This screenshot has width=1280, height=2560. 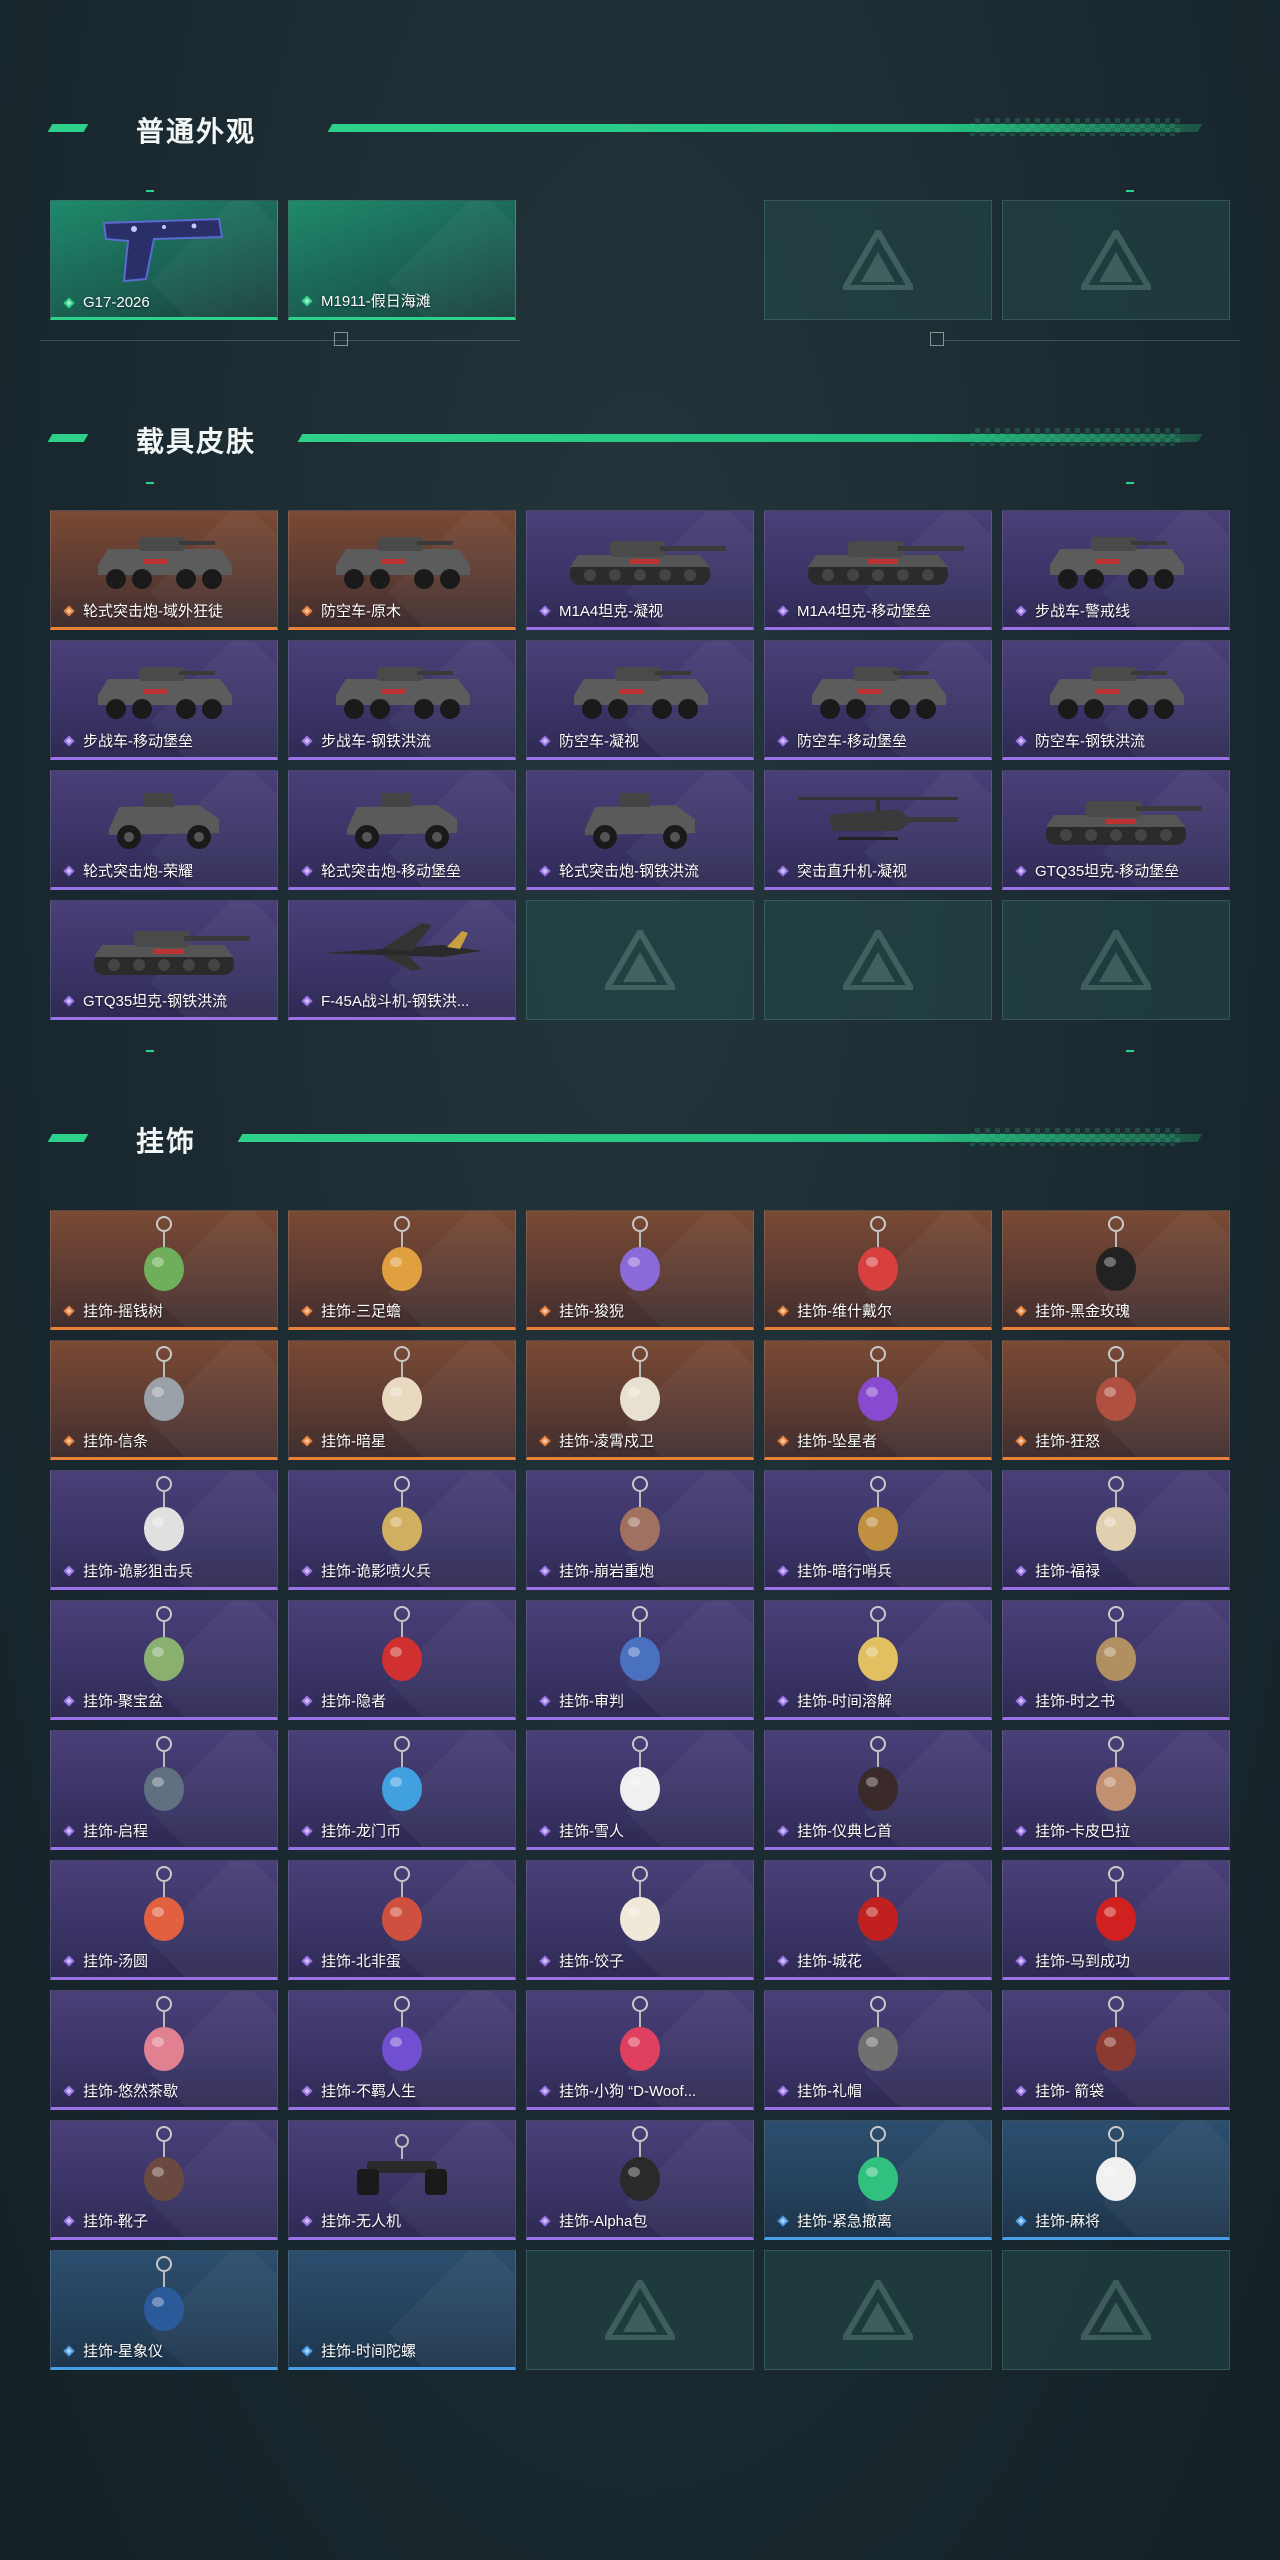 What do you see at coordinates (640, 2180) in the screenshot?
I see `item-card: 挂饰-Alpha包` at bounding box center [640, 2180].